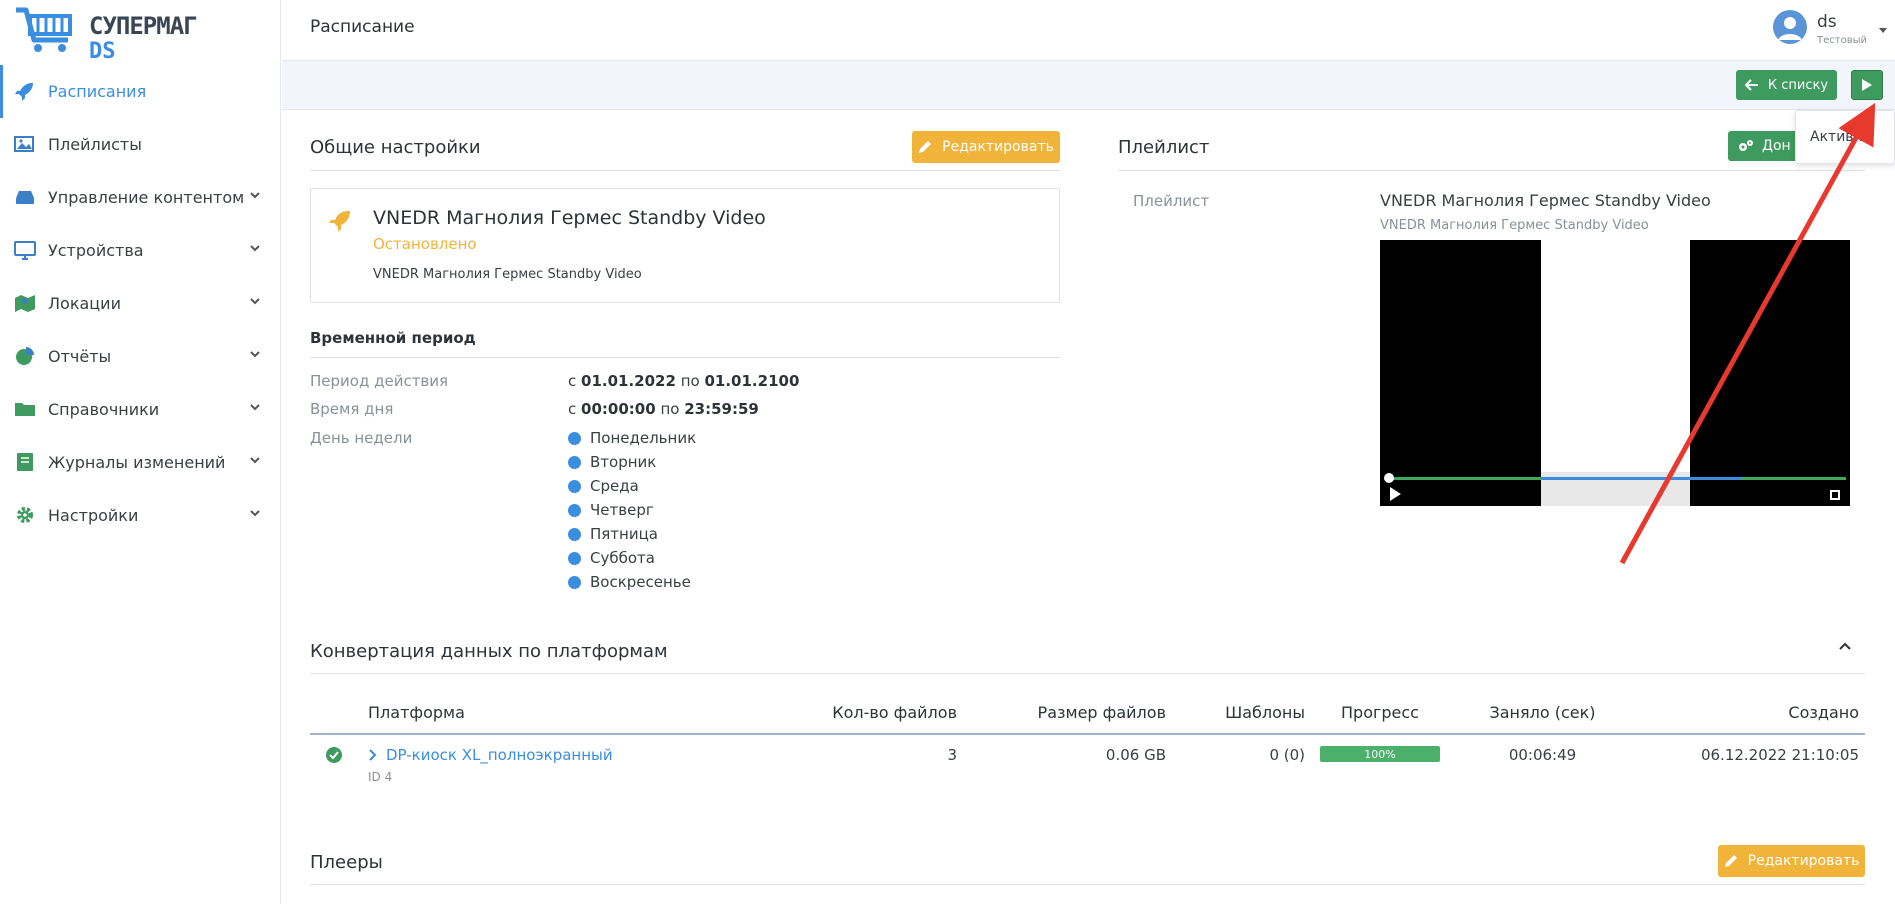 The width and height of the screenshot is (1895, 904). What do you see at coordinates (1265, 712) in the screenshot?
I see `column-header-templates: Шаблоны` at bounding box center [1265, 712].